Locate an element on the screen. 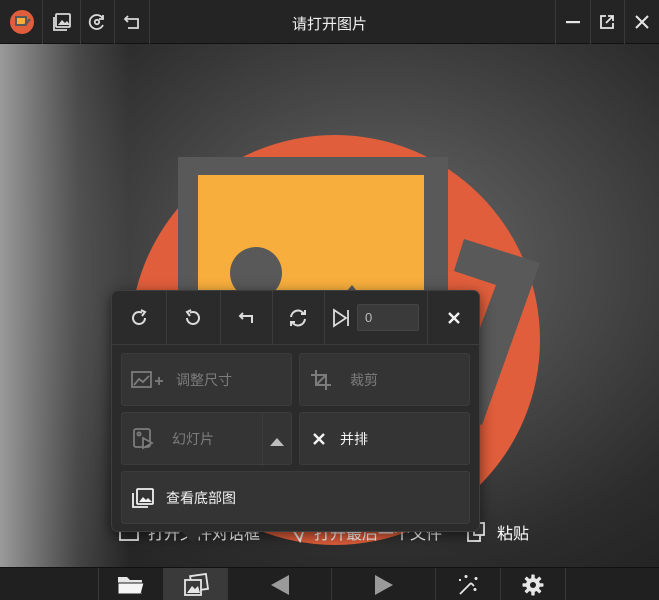 This screenshot has height=600, width=659. crop-label: 裁剪 is located at coordinates (364, 379).